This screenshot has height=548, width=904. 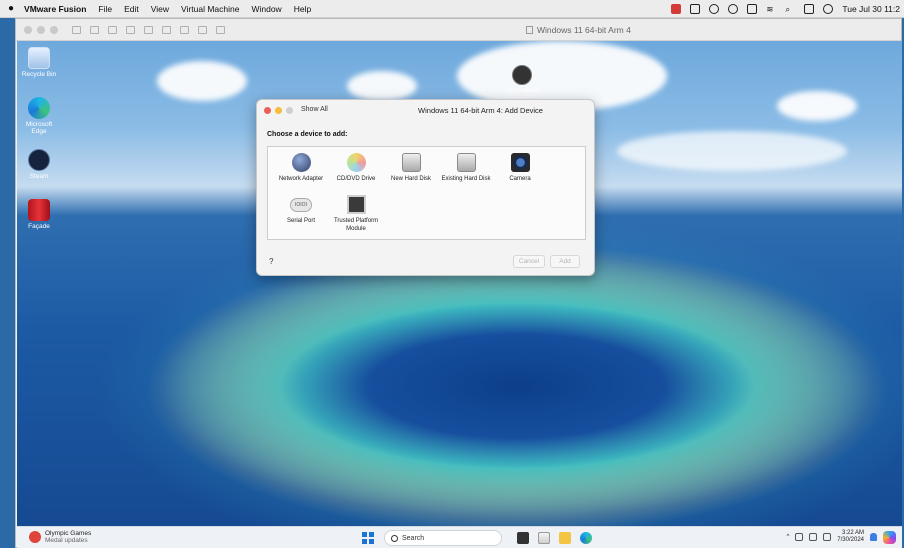 I want to click on wifi-icon: ≋, so click(x=771, y=9).